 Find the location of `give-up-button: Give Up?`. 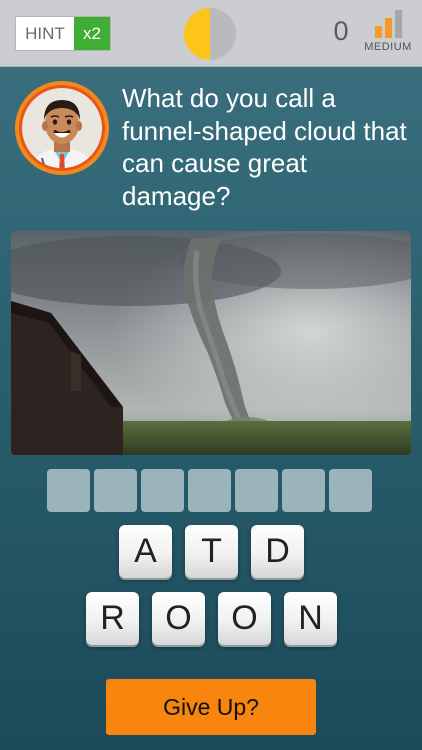

give-up-button: Give Up? is located at coordinates (211, 707).